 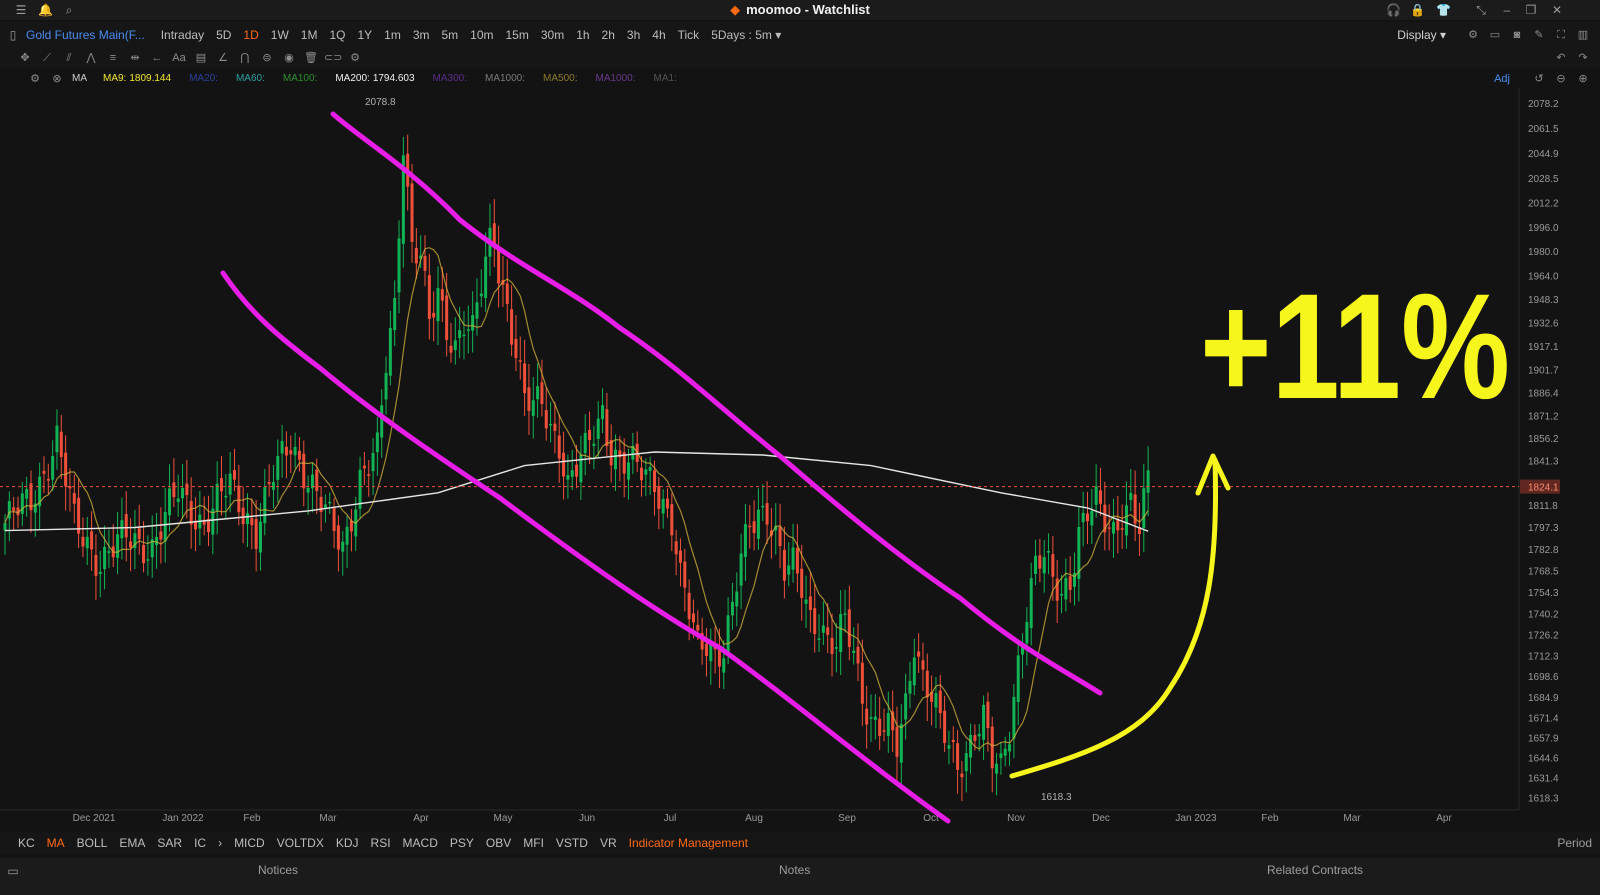 What do you see at coordinates (1531, 10) in the screenshot?
I see `restore-icon: ❐` at bounding box center [1531, 10].